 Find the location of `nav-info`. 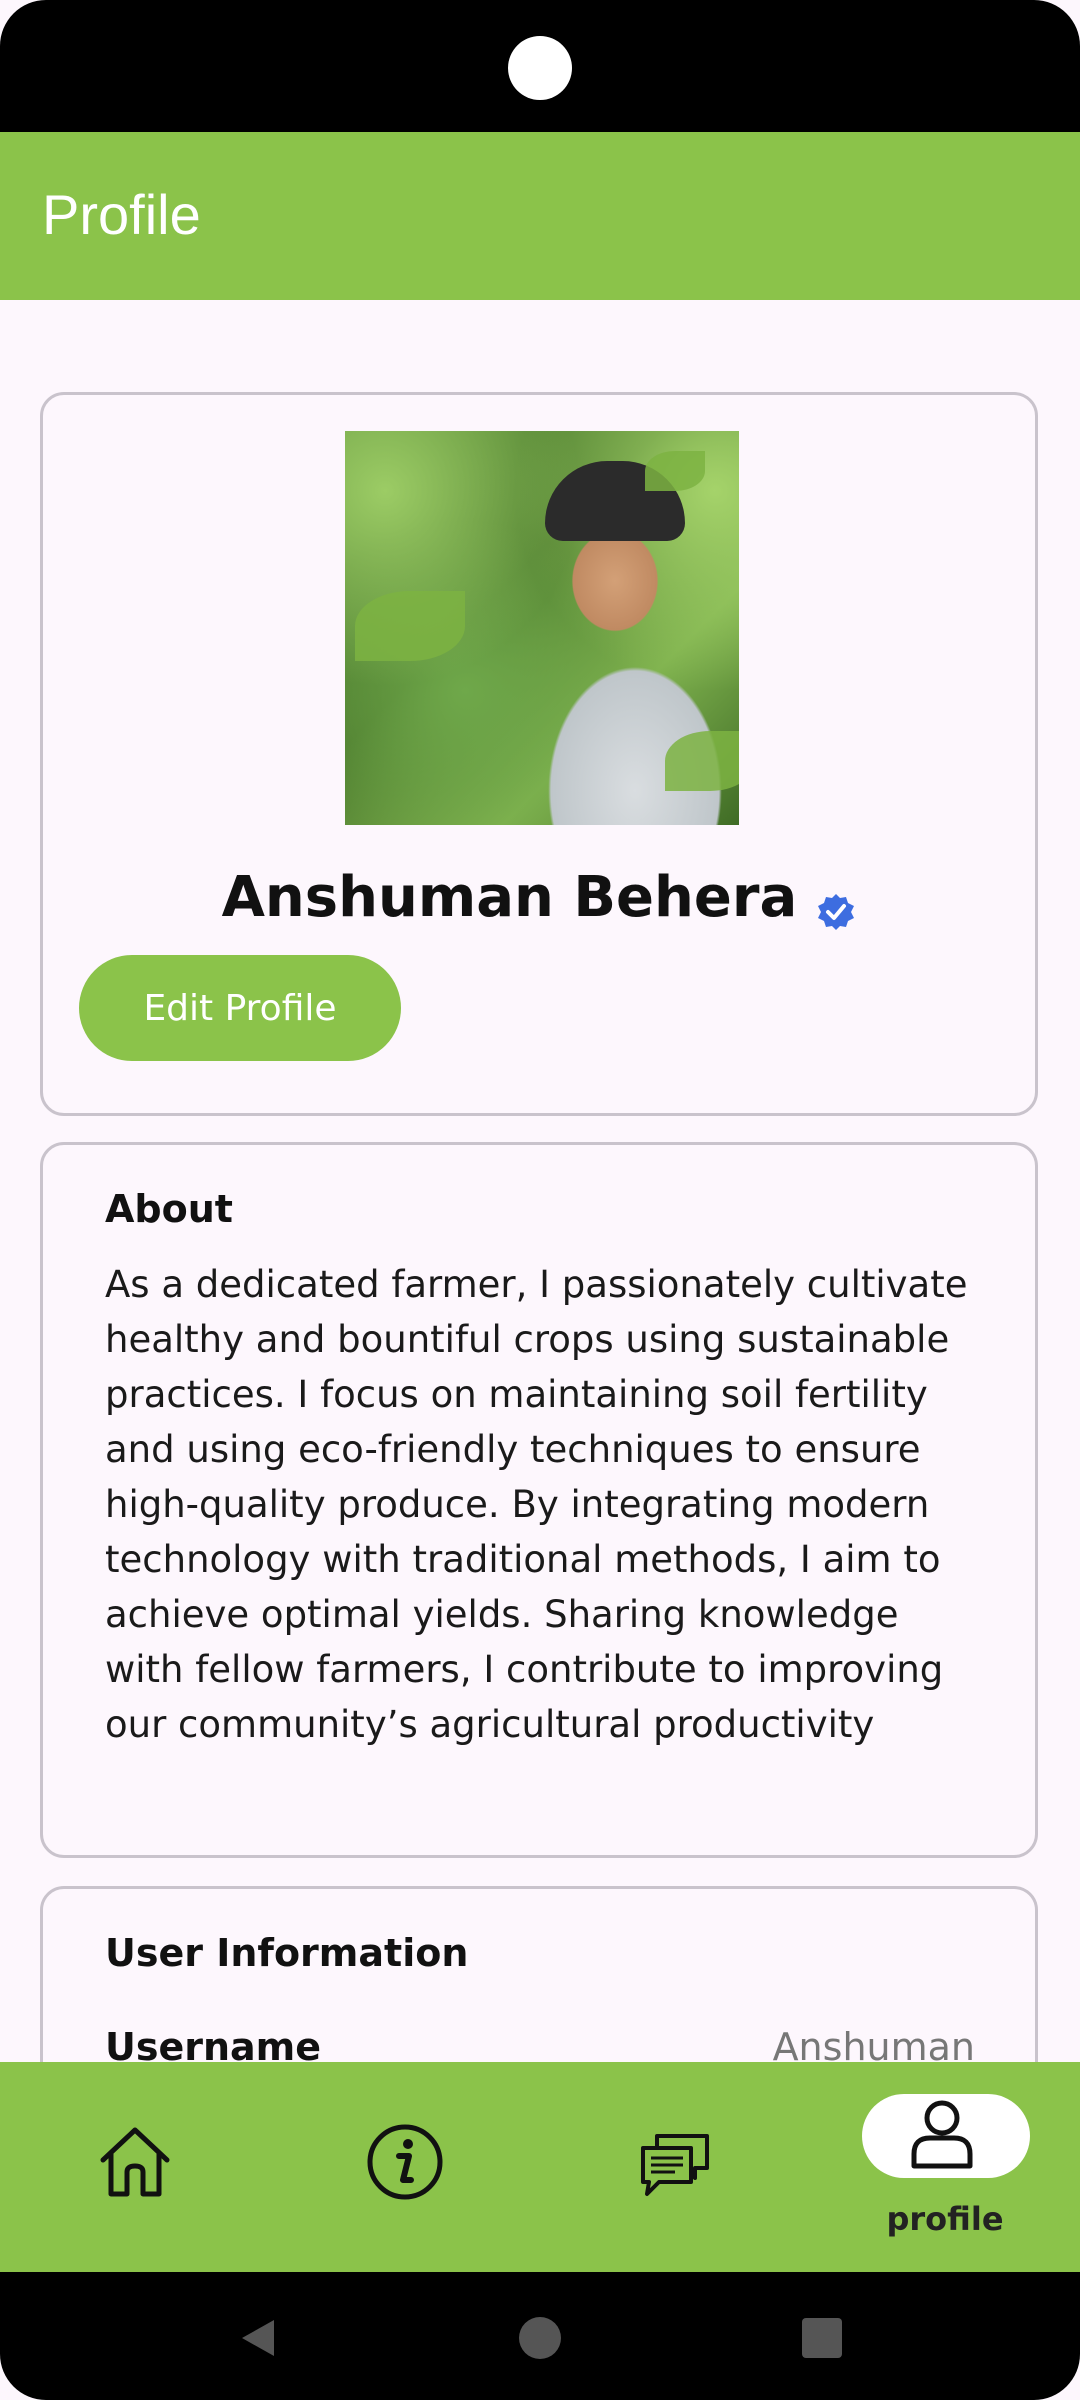

nav-info is located at coordinates (405, 2167).